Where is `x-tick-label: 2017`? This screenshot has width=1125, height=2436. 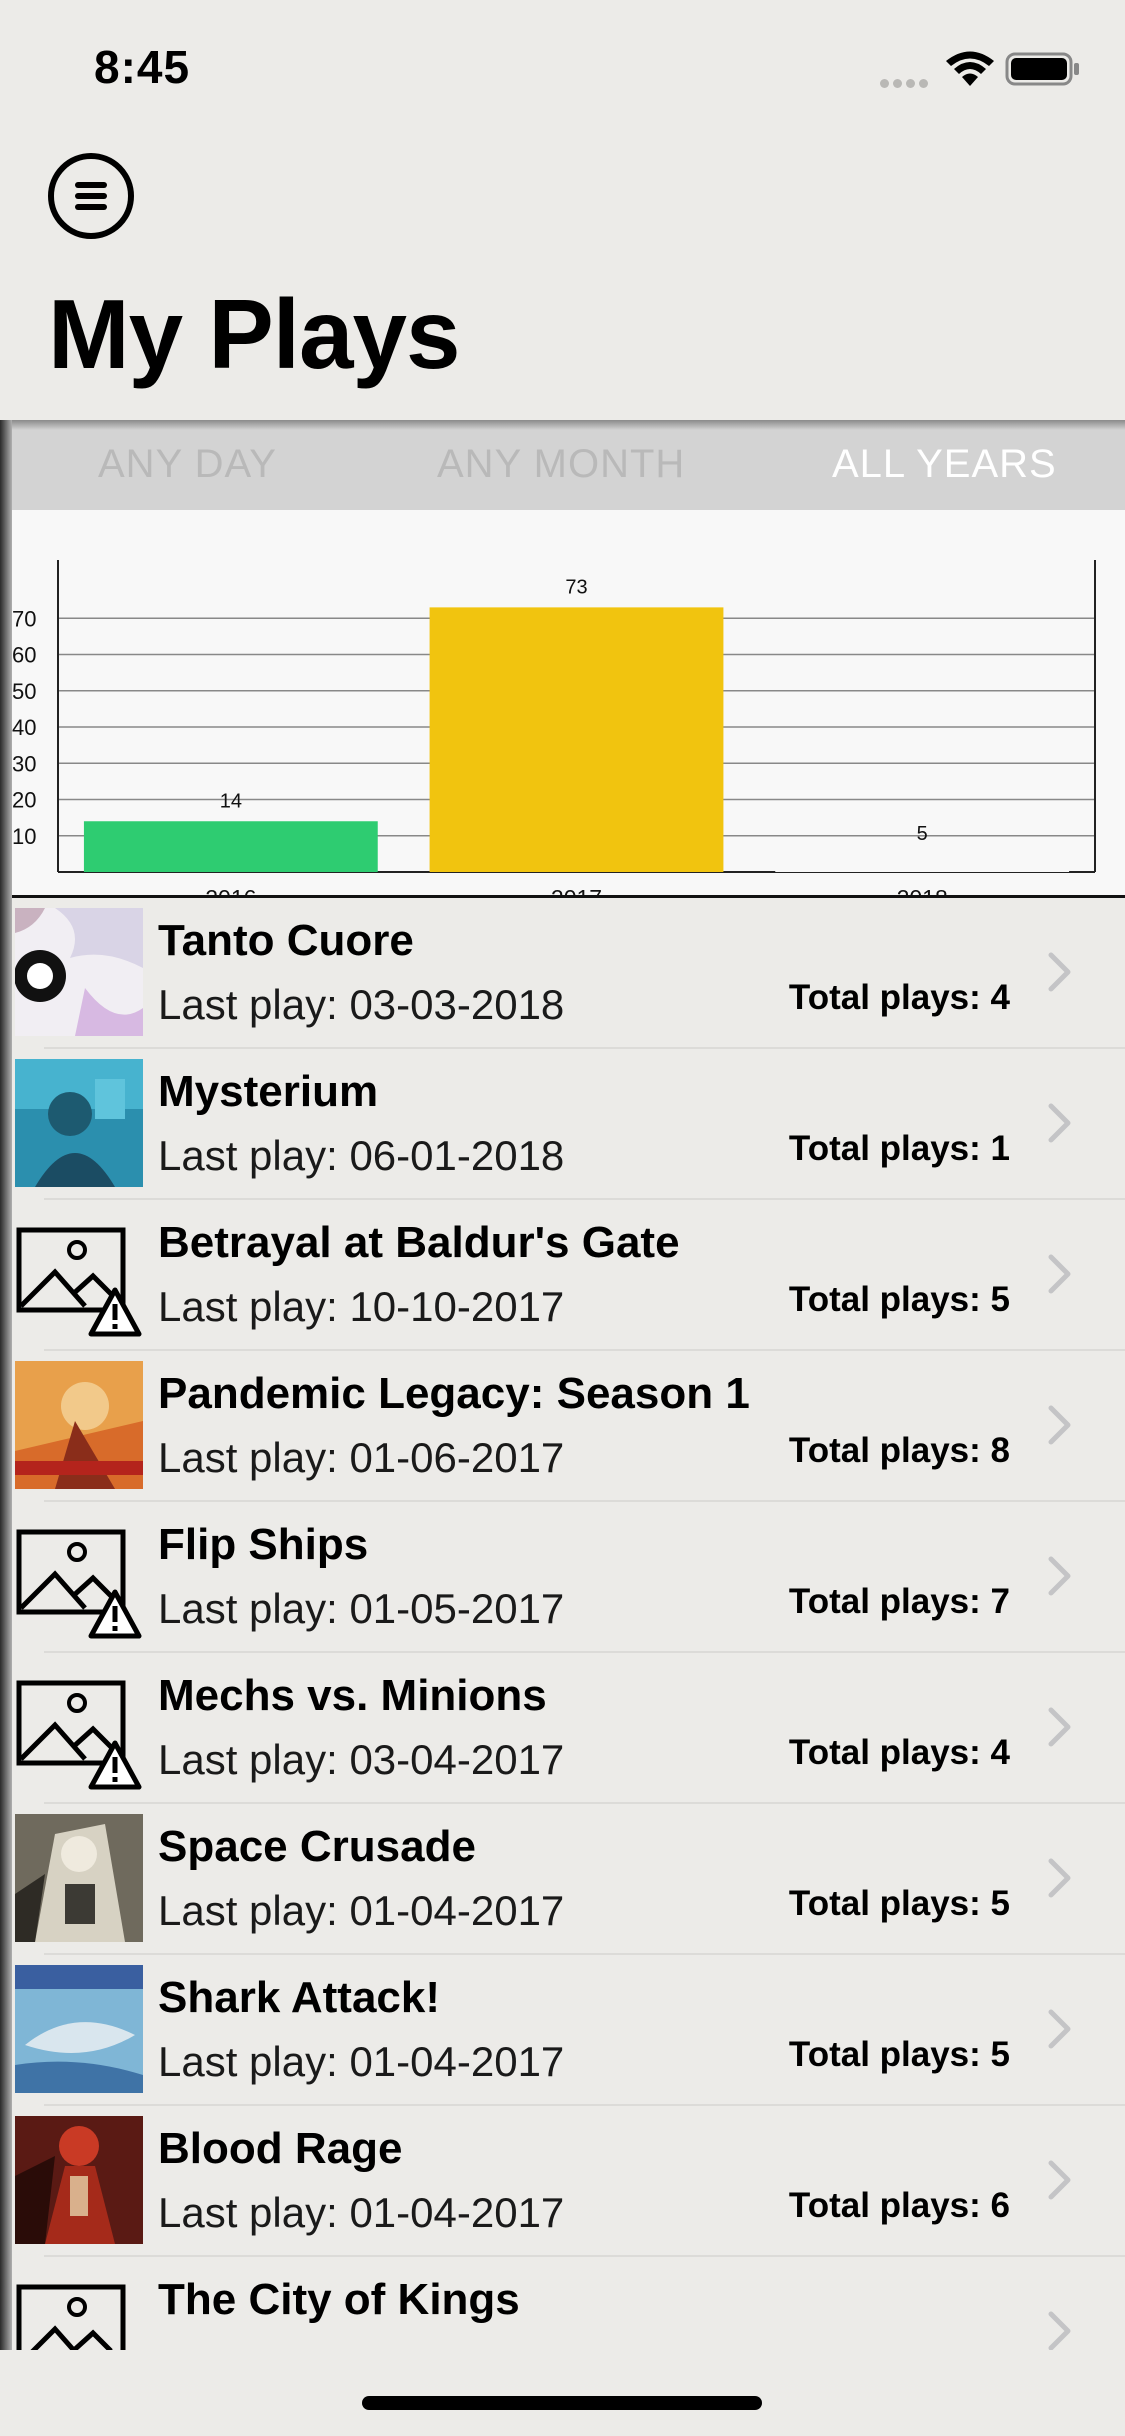
x-tick-label: 2017 is located at coordinates (576, 890).